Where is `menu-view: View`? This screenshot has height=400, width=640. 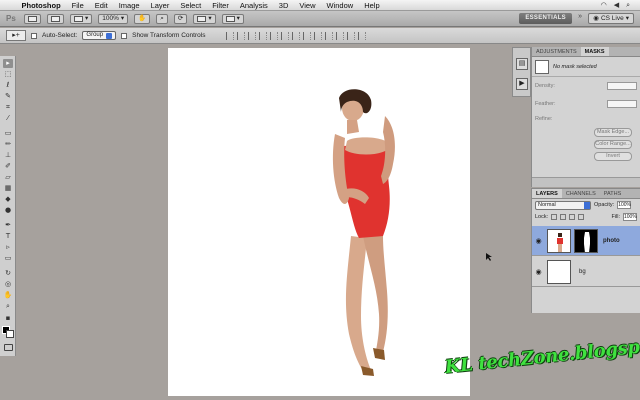
menu-view: View is located at coordinates (307, 5).